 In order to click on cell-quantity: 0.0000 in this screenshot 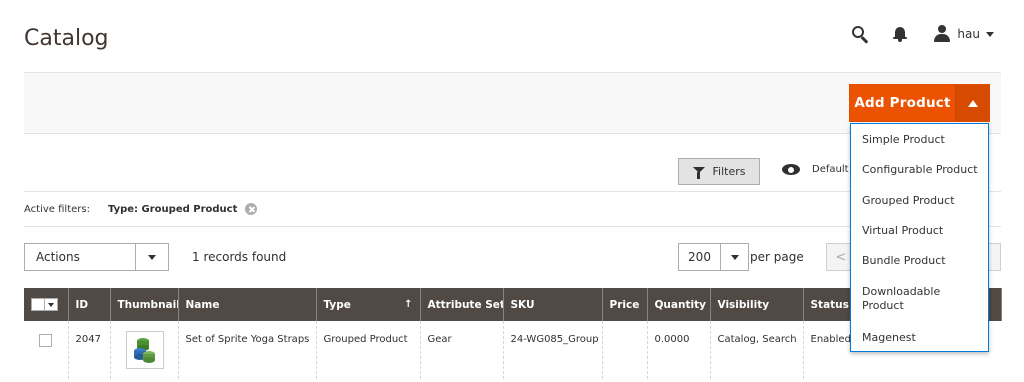, I will do `click(679, 350)`.